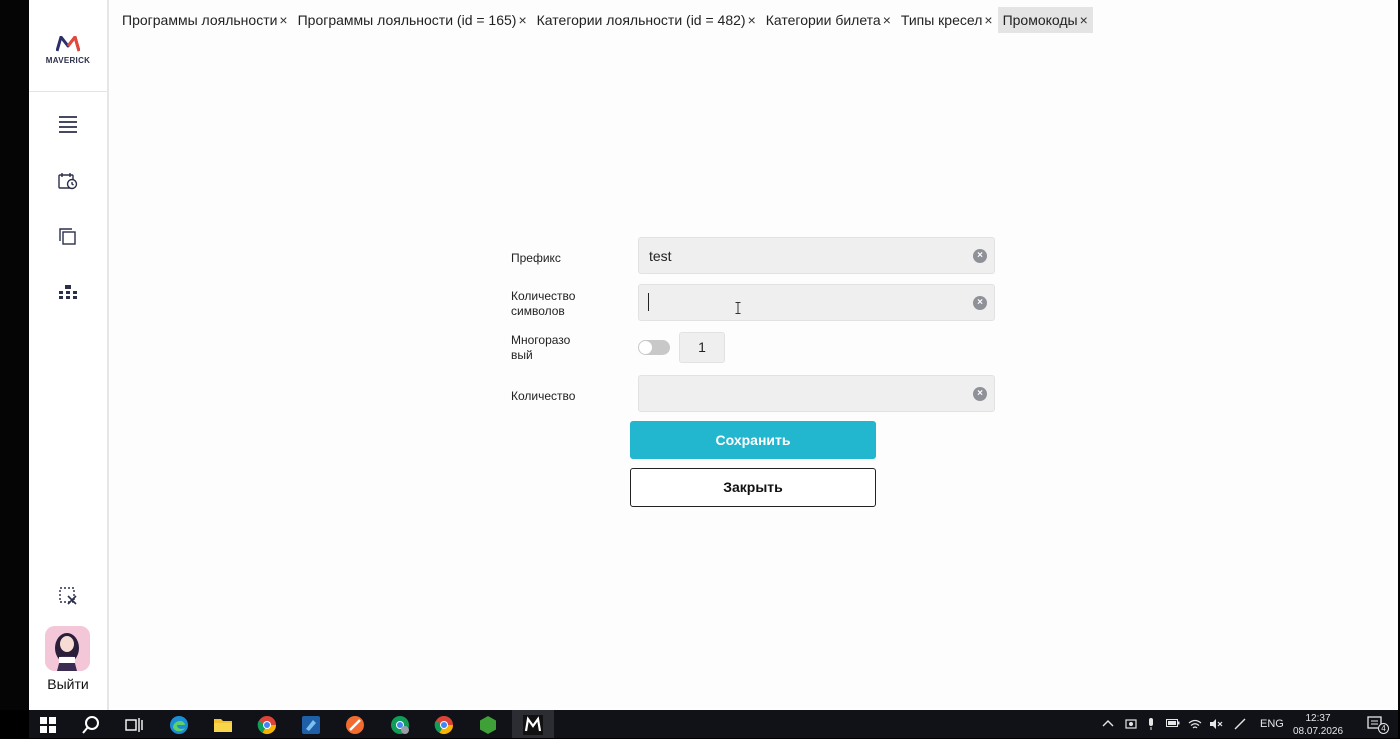 This screenshot has height=739, width=1400. I want to click on camera-icon, so click(1131, 725).